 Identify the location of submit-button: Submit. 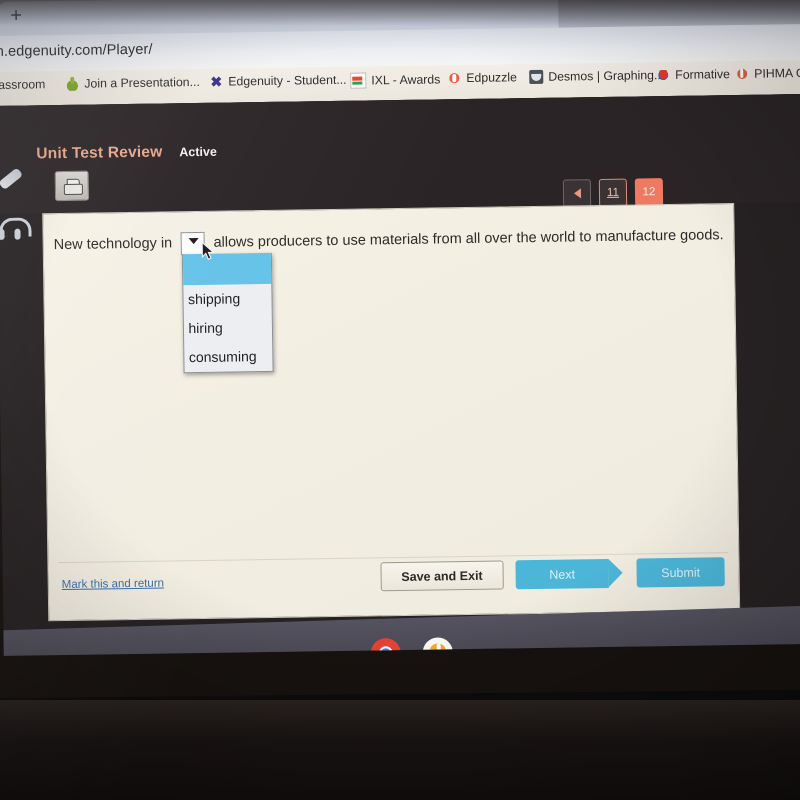
(680, 572).